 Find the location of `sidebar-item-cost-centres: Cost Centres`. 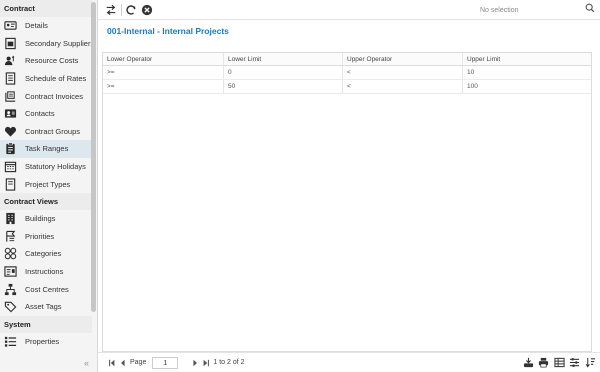

sidebar-item-cost-centres: Cost Centres is located at coordinates (46, 289).